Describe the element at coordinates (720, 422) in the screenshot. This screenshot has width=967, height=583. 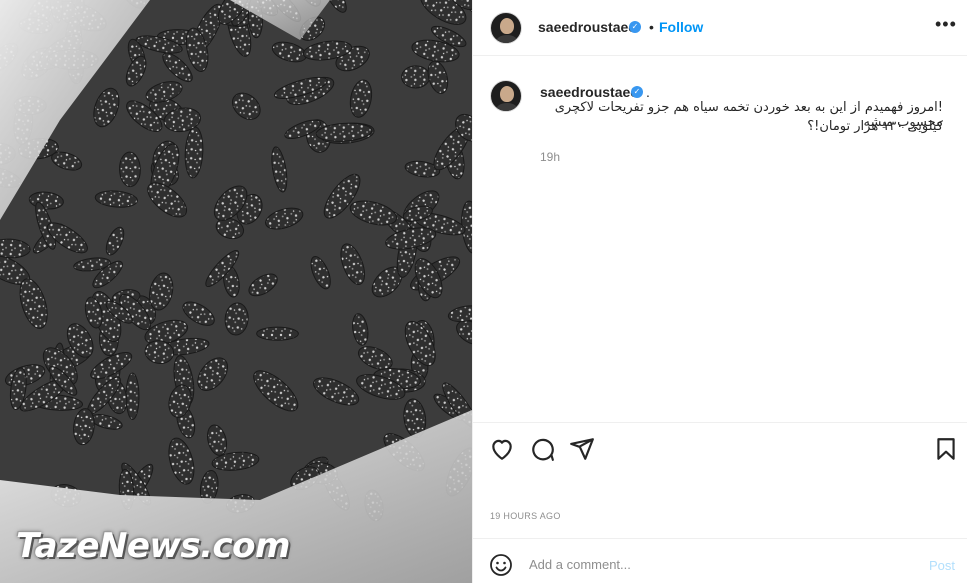
I see `actions-divider` at that location.